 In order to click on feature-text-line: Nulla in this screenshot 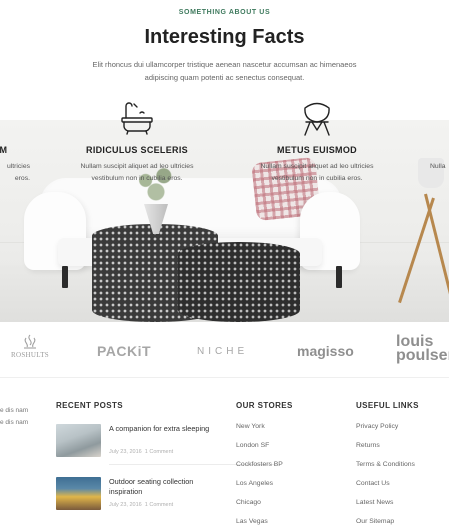, I will do `click(438, 166)`.